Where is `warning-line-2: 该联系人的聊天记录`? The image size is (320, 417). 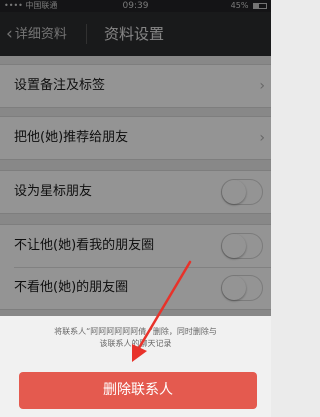
warning-line-2: 该联系人的聊天记录 is located at coordinates (135, 343).